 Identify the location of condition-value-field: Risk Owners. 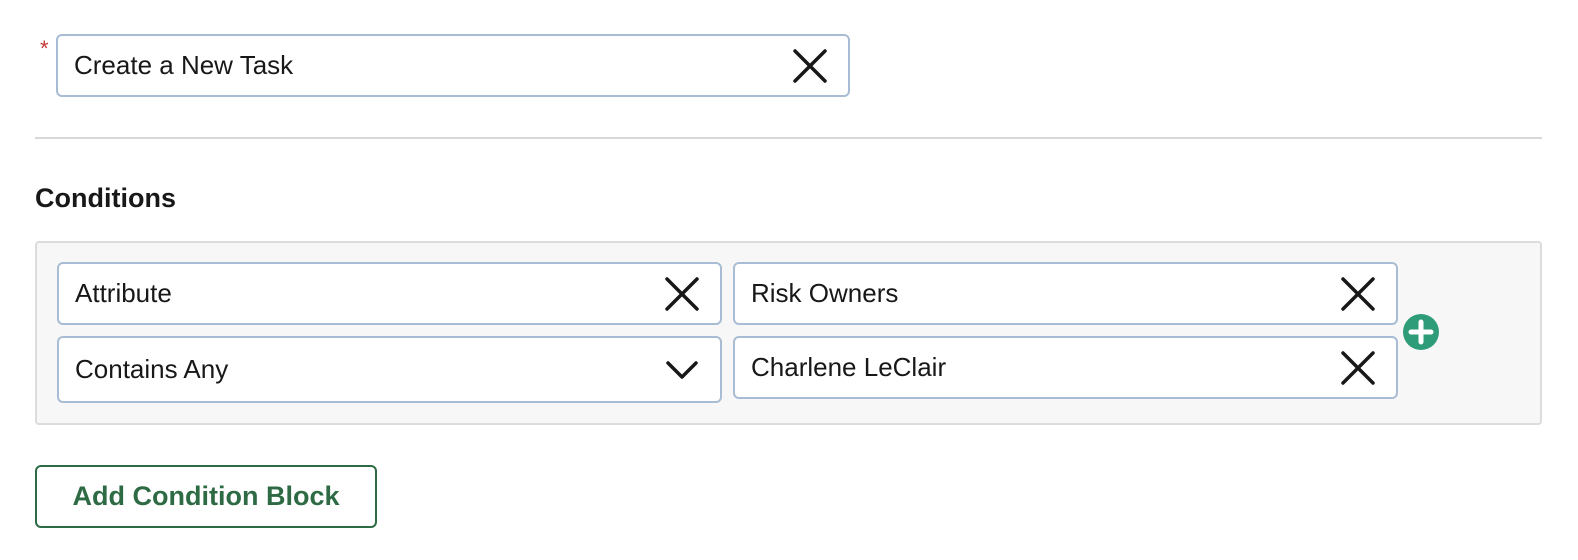
(1065, 293).